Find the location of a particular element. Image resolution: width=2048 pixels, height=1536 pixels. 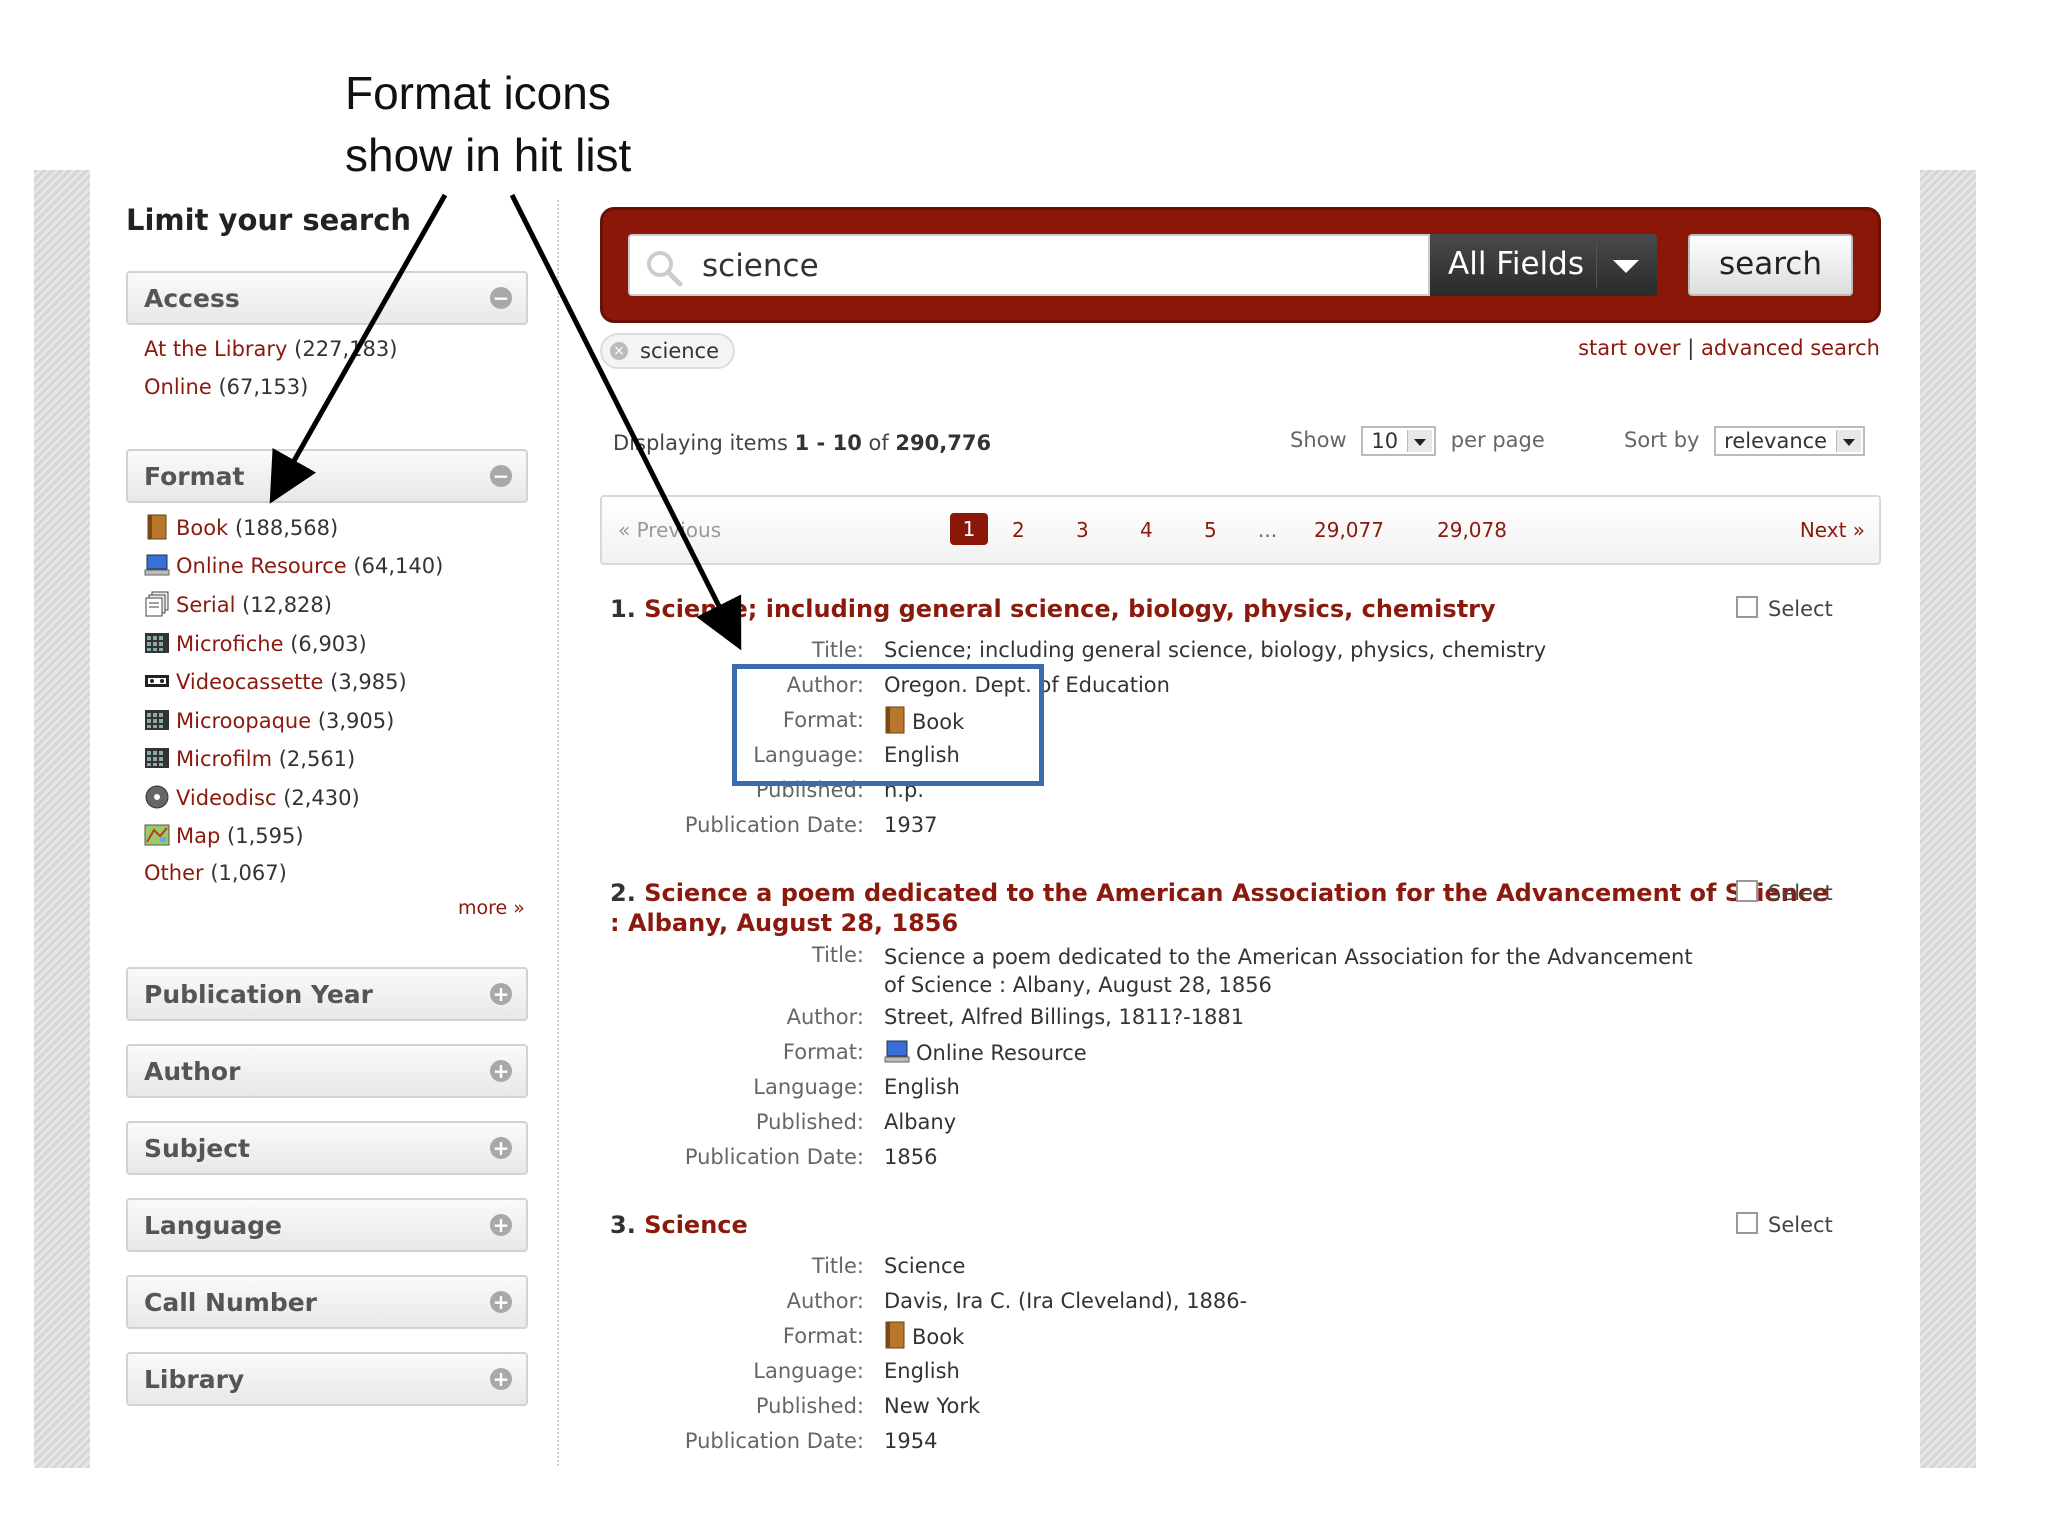

page-4: 4 is located at coordinates (1146, 530).